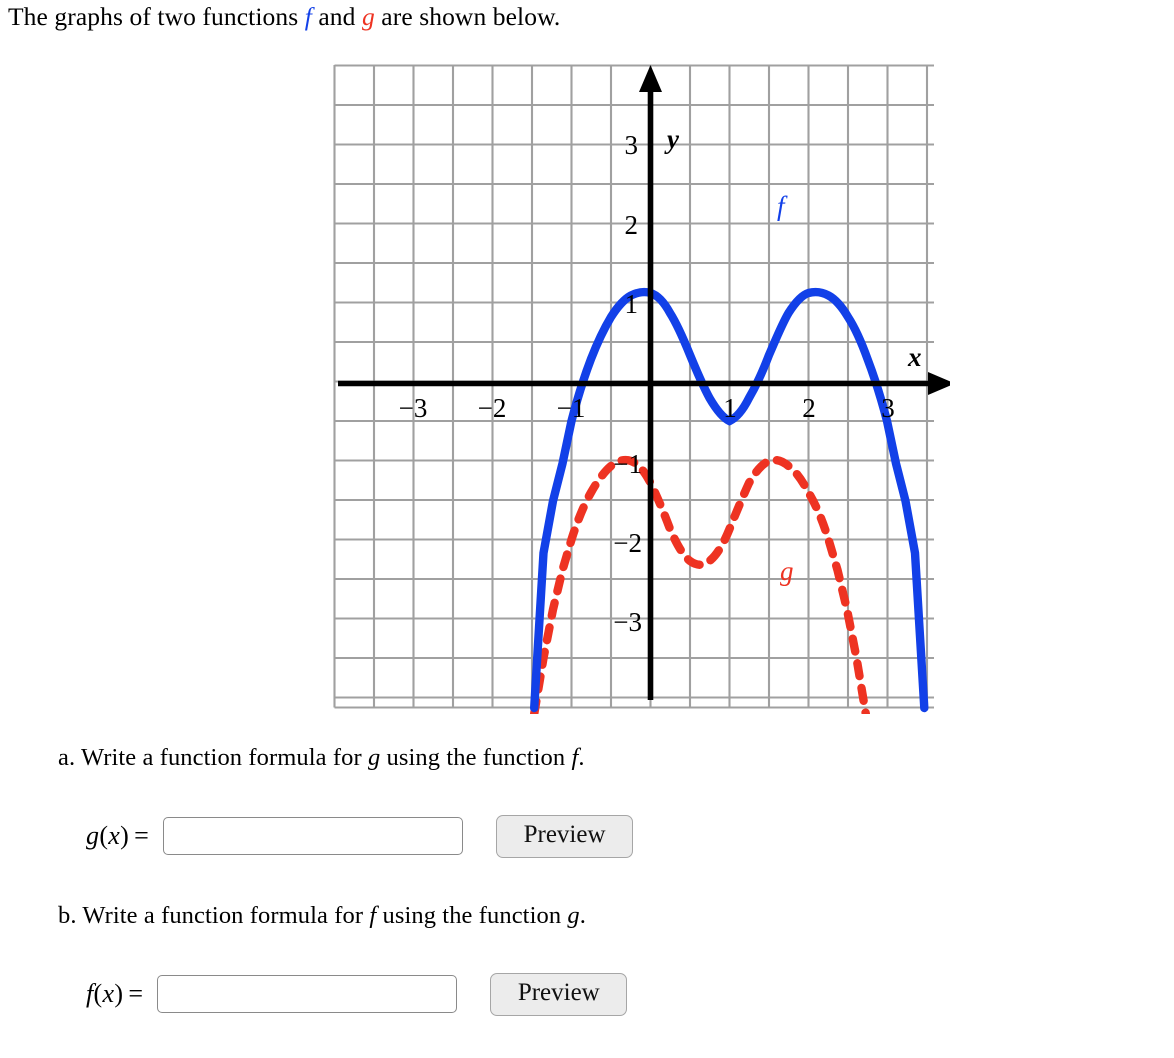  What do you see at coordinates (730, 408) in the screenshot?
I see `x-tick-1: 1` at bounding box center [730, 408].